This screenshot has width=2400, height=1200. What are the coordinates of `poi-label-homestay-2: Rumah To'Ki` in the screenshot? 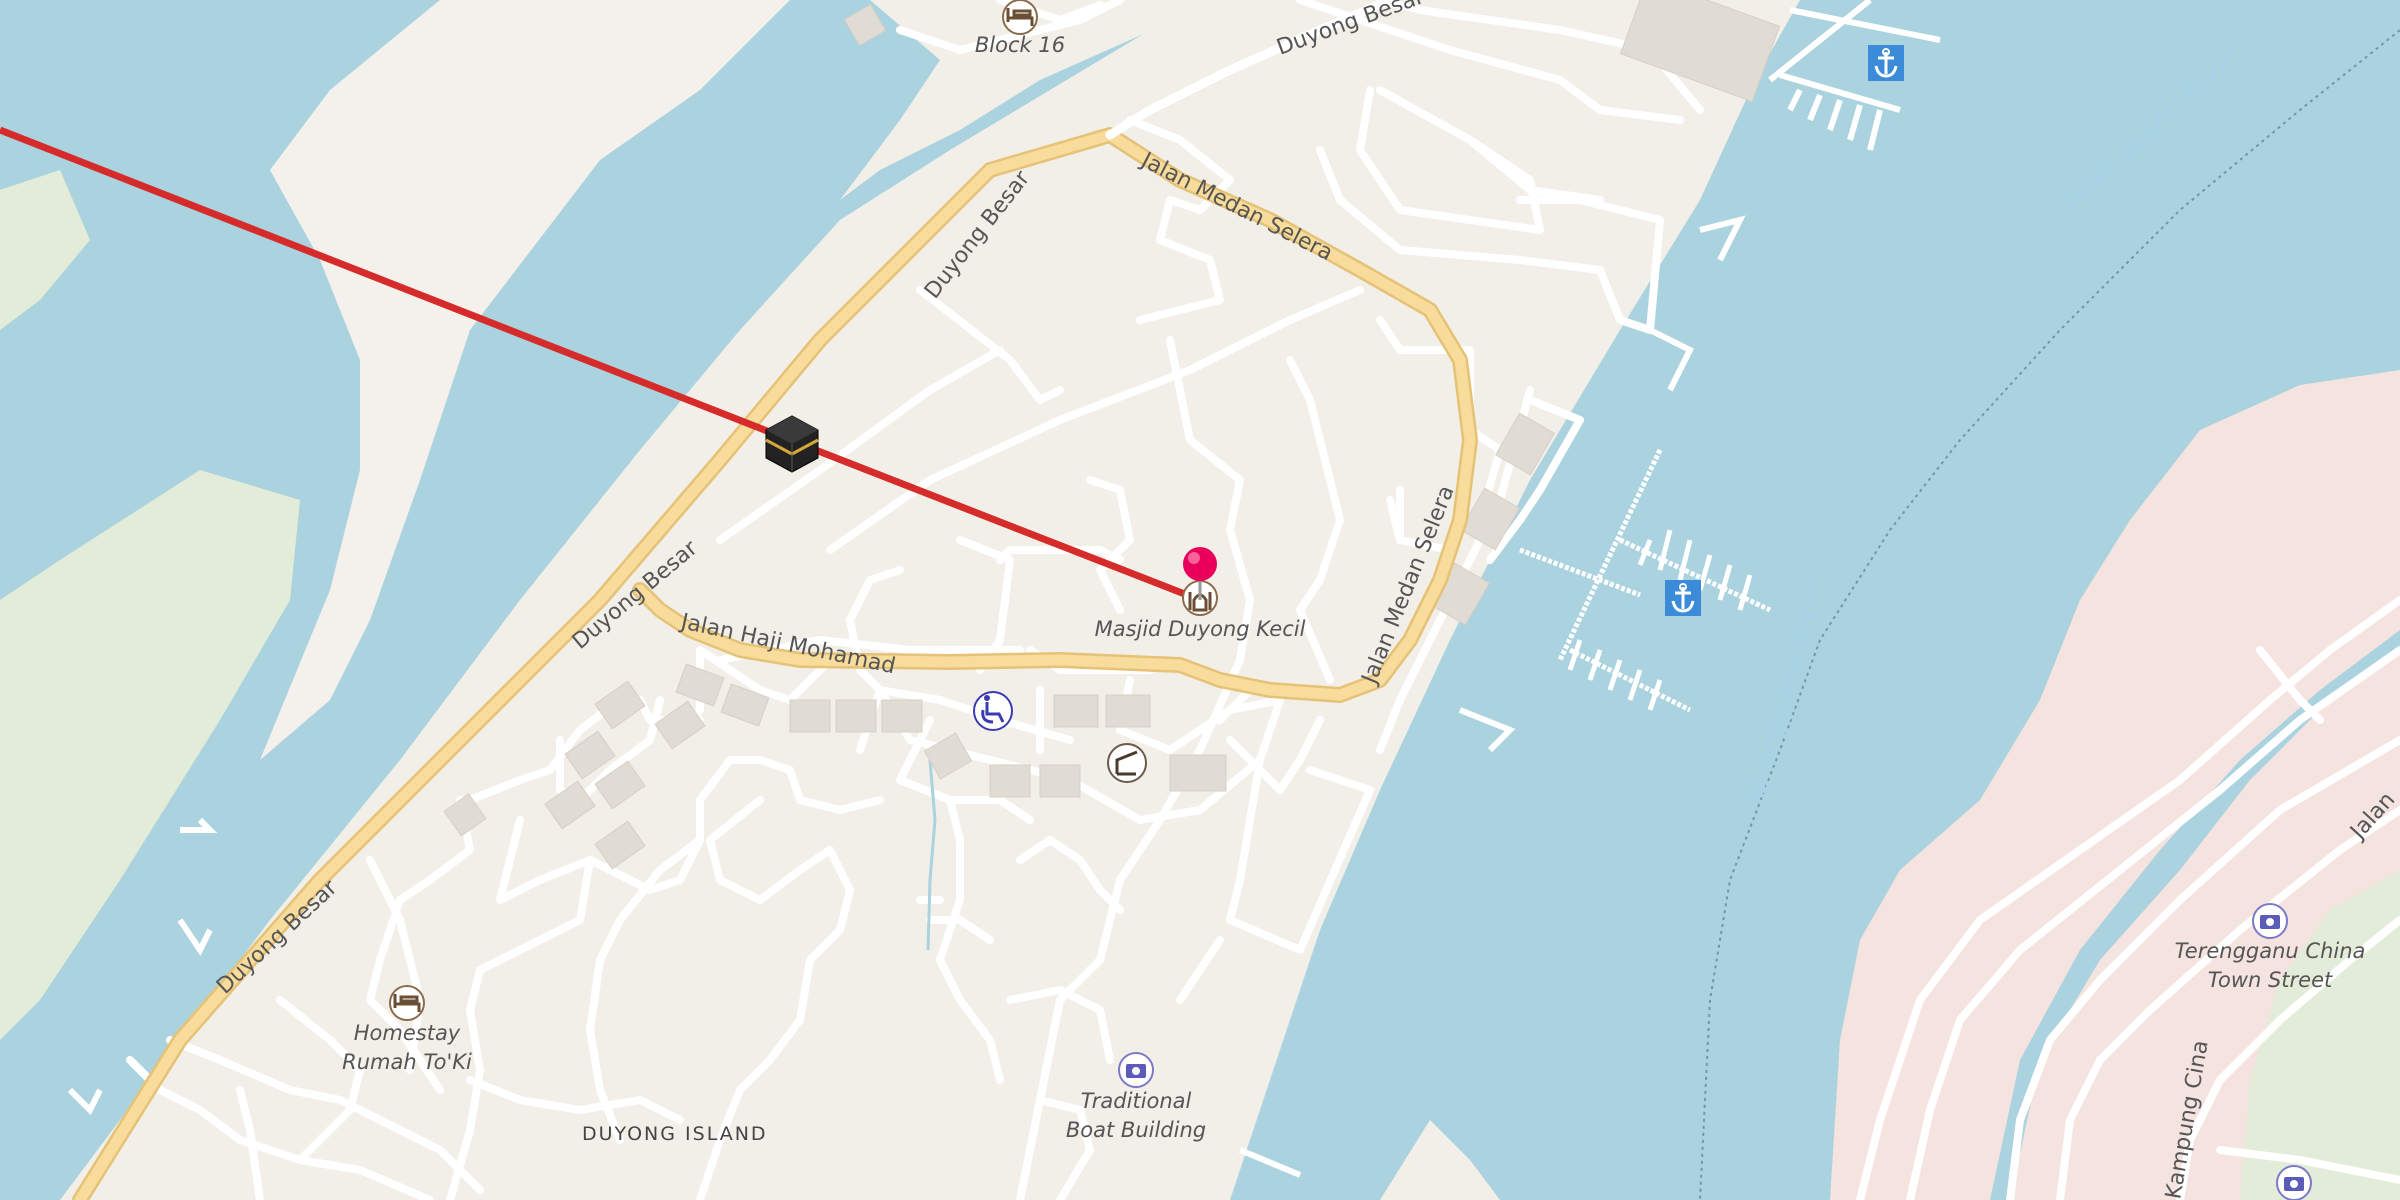 It's located at (407, 1062).